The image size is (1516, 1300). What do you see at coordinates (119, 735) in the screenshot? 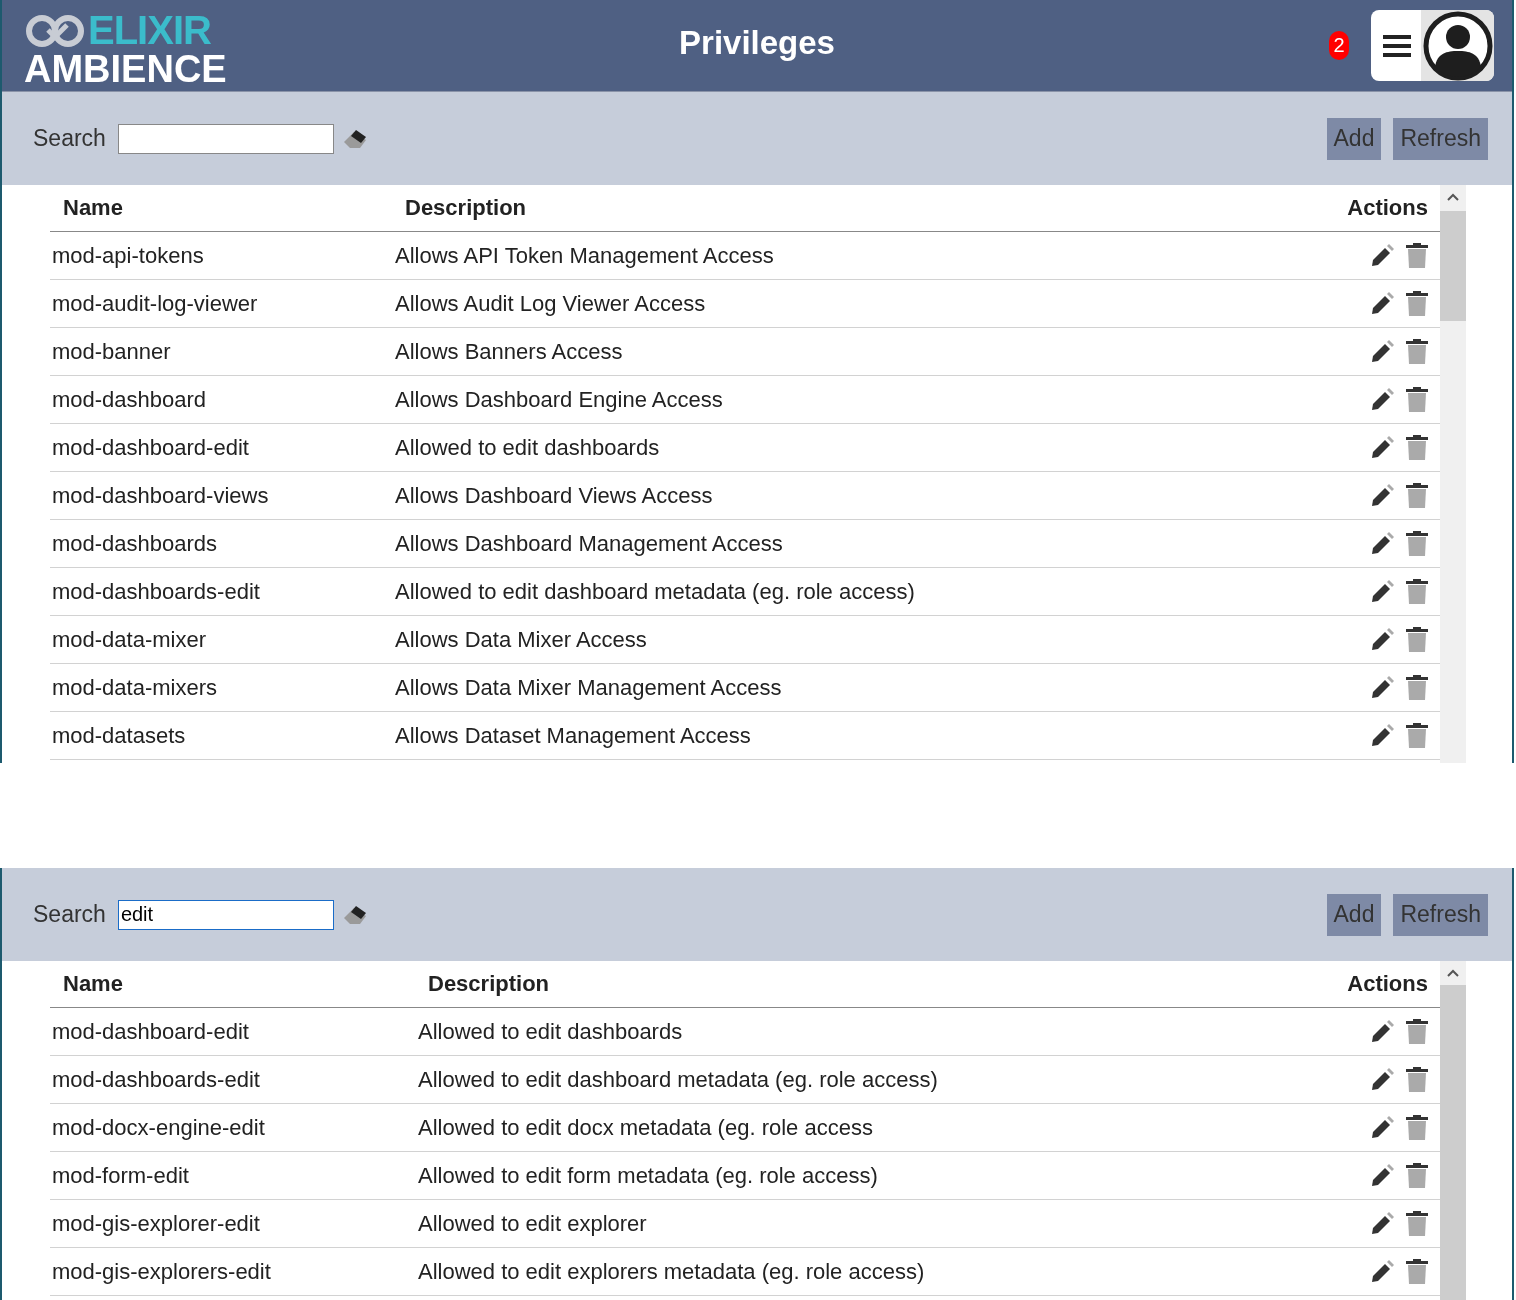
I see `table-cell-text: mod-datasets` at bounding box center [119, 735].